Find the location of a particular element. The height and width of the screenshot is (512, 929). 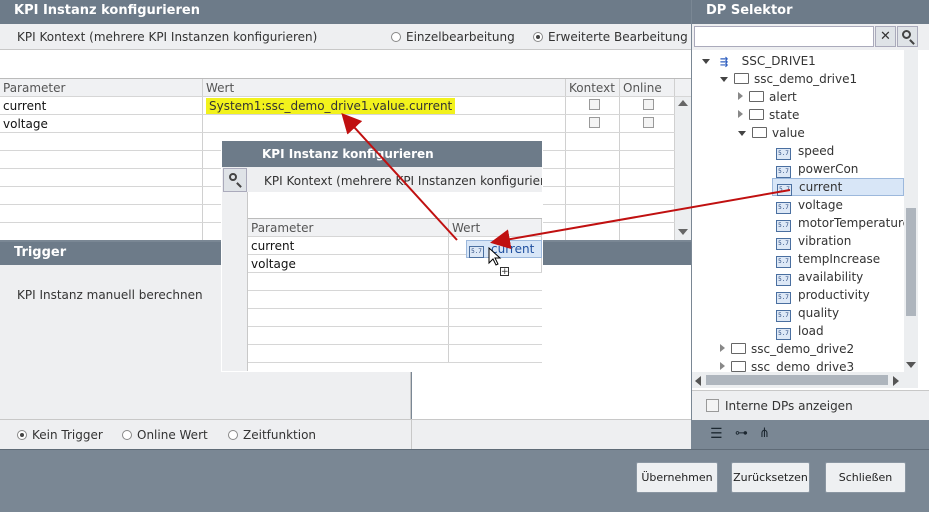

annotation-arrows is located at coordinates (566, 181).